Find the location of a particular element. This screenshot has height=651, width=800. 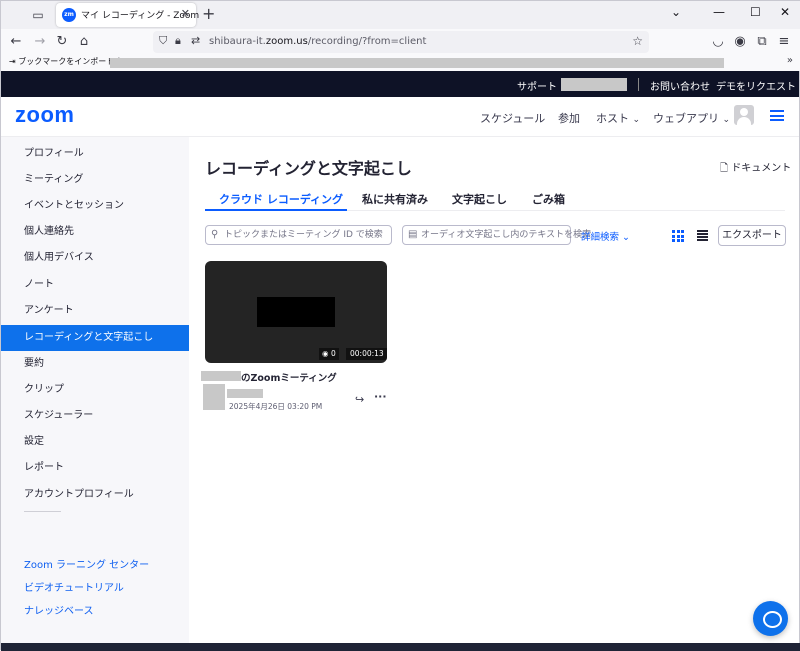

menu-icon: ≡ is located at coordinates (784, 42).